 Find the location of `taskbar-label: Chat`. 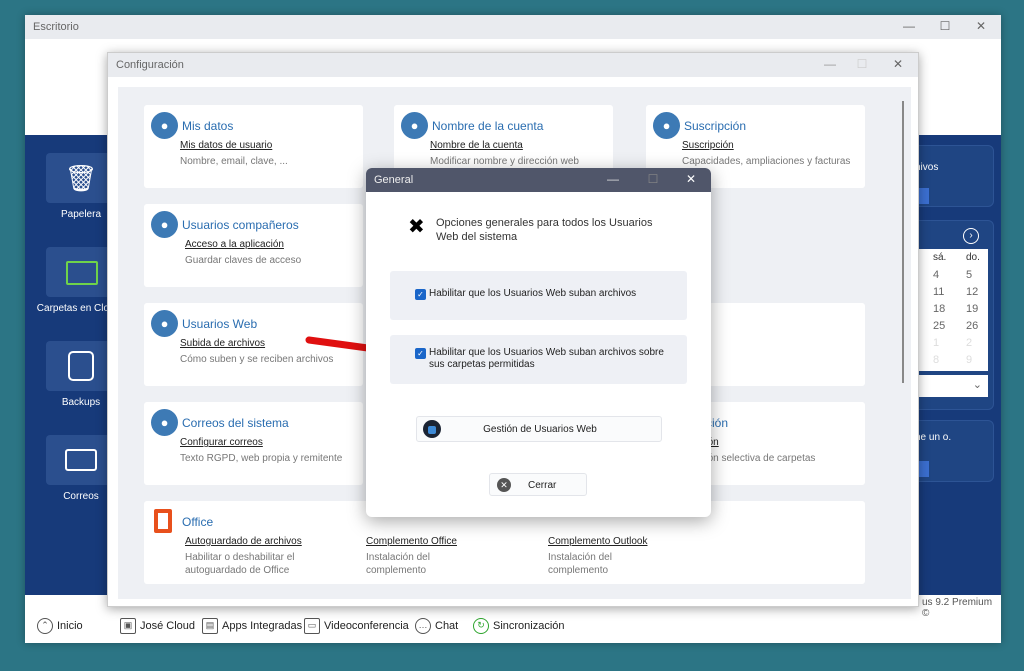

taskbar-label: Chat is located at coordinates (447, 626).